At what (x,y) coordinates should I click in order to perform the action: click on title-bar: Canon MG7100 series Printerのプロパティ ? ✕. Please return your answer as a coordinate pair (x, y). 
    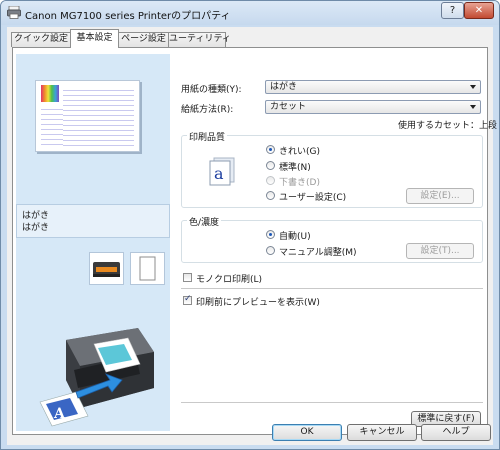
    Looking at the image, I should click on (250, 13).